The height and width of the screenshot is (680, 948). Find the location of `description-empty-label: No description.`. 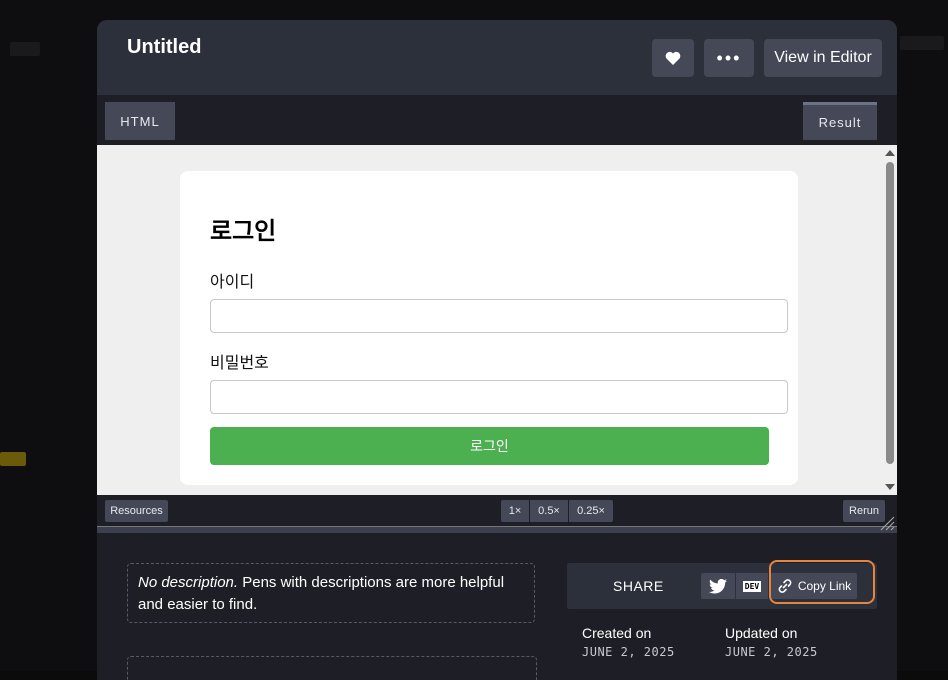

description-empty-label: No description. is located at coordinates (188, 582).